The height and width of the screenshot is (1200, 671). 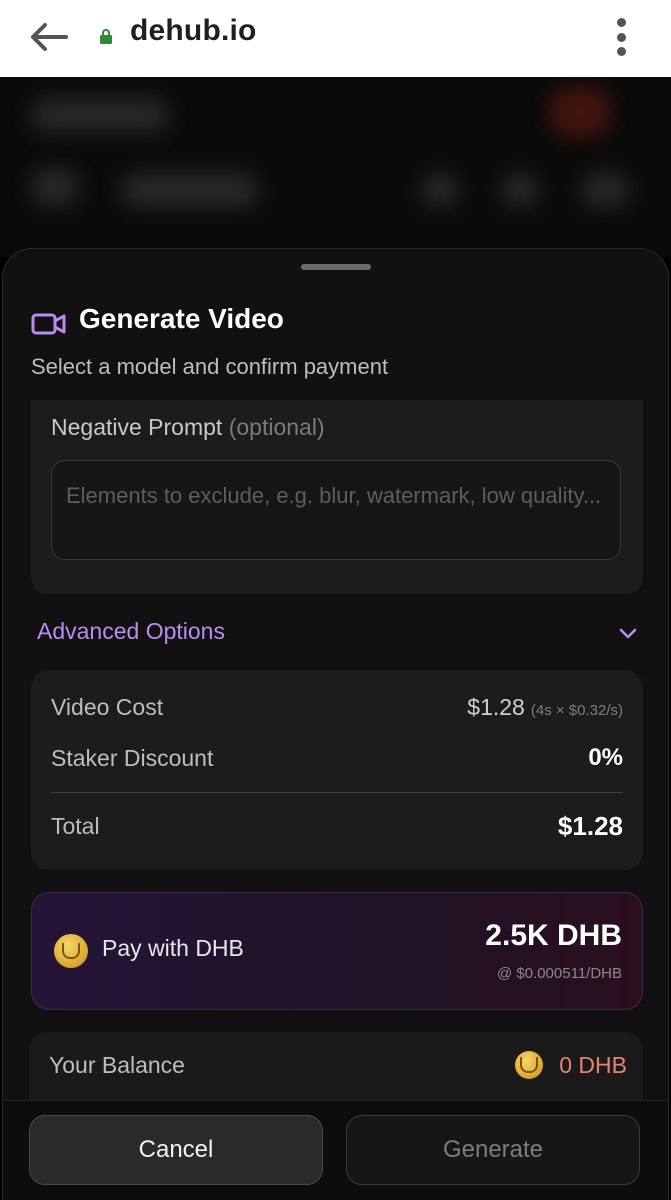 I want to click on cost-divider, so click(x=337, y=792).